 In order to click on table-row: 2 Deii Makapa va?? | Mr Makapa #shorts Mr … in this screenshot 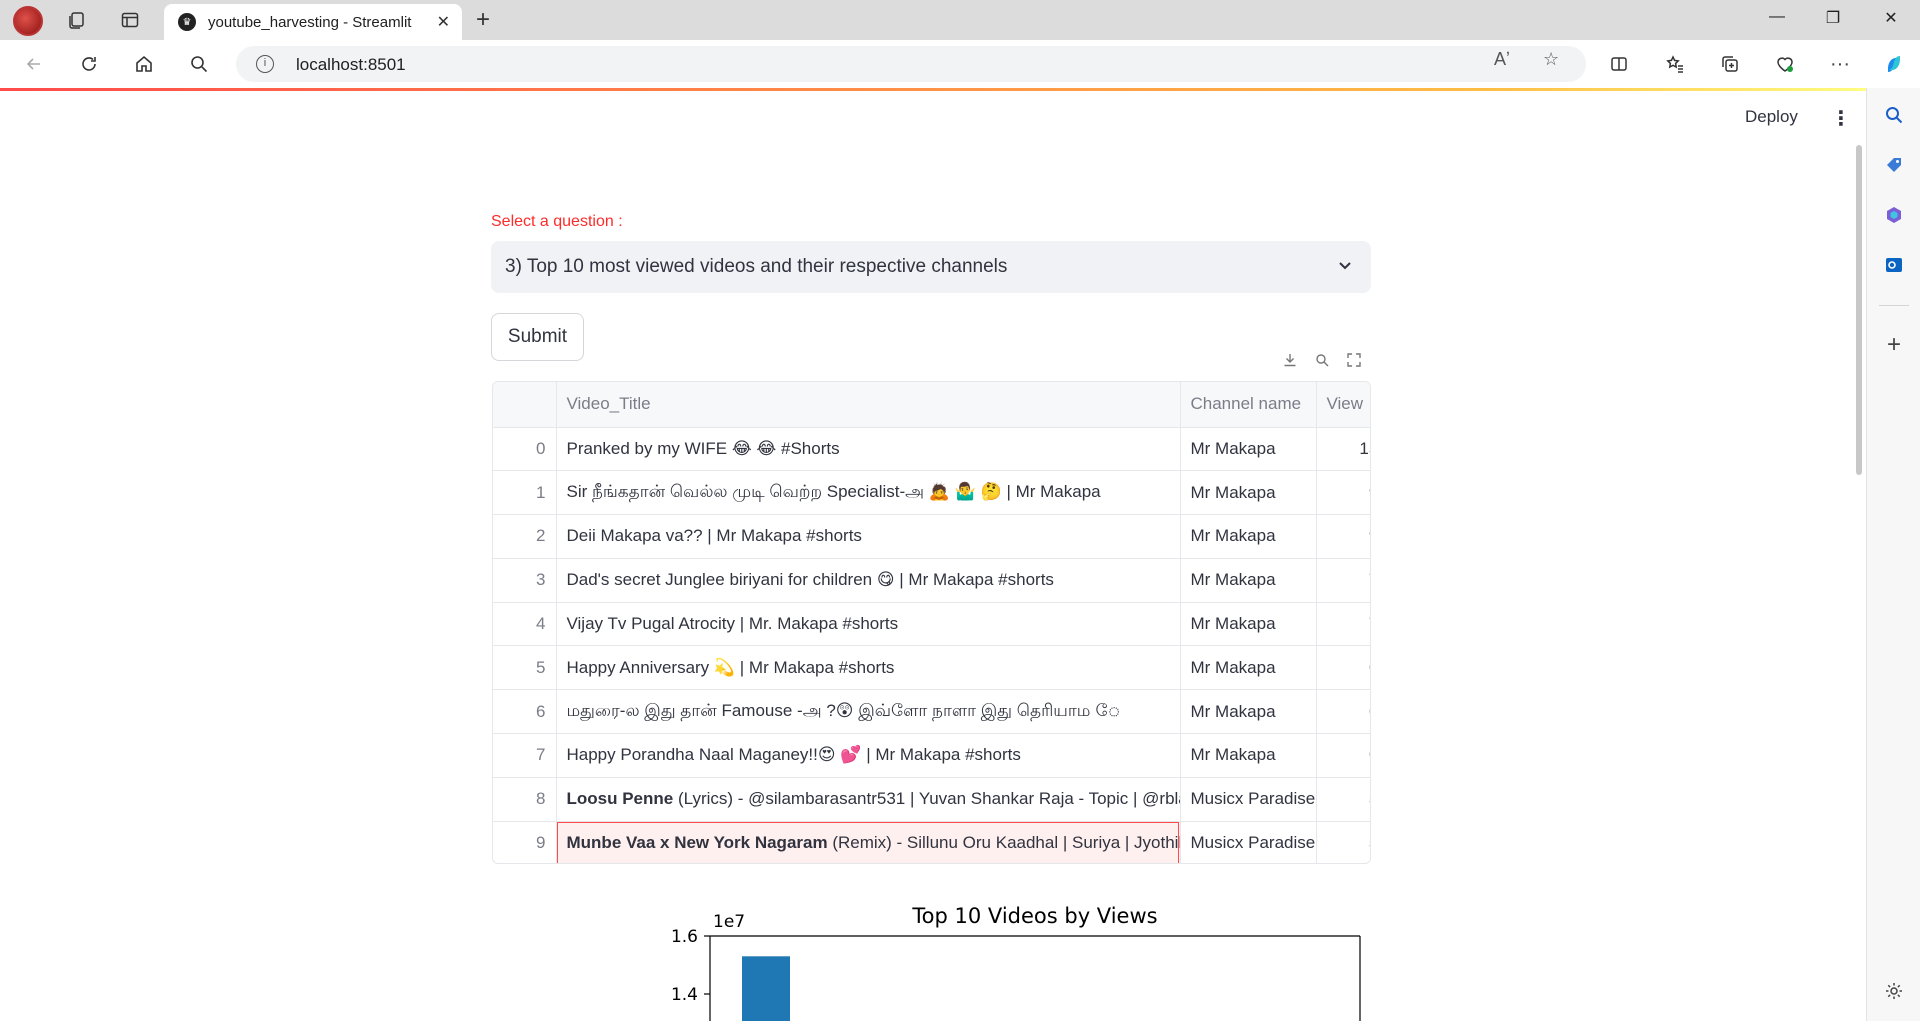, I will do `click(931, 536)`.